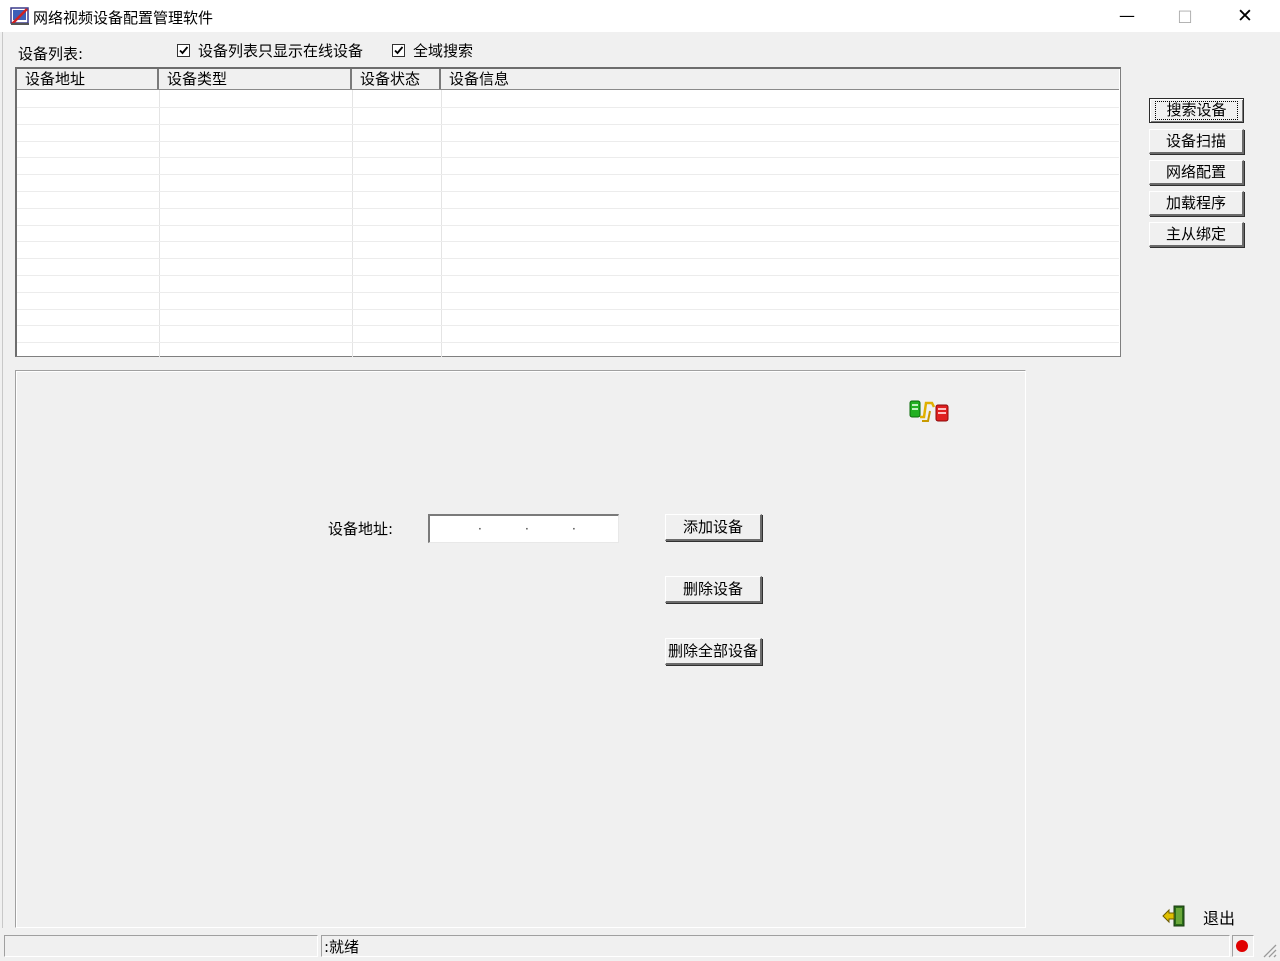 The image size is (1280, 961). I want to click on add-device-button: 添加设备, so click(713, 527).